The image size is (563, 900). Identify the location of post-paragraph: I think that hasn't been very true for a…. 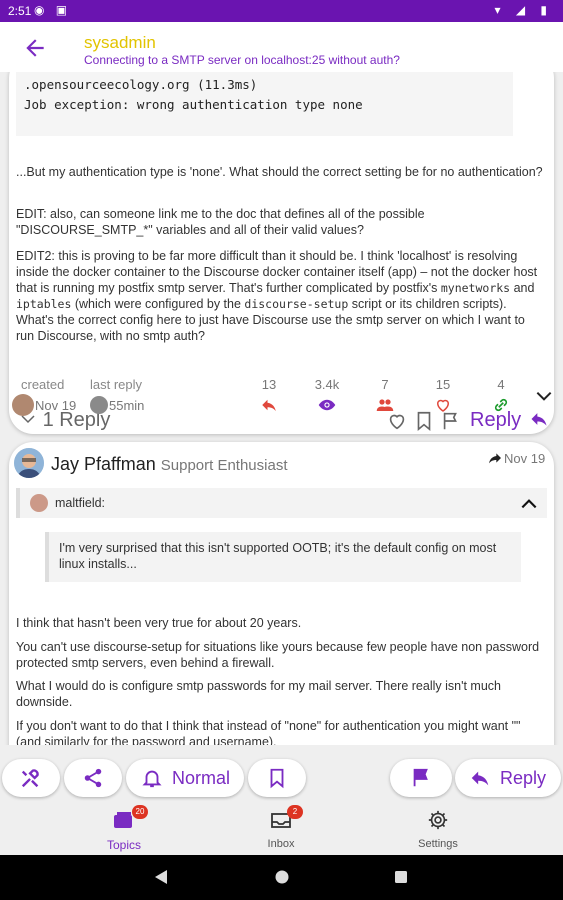
(159, 623).